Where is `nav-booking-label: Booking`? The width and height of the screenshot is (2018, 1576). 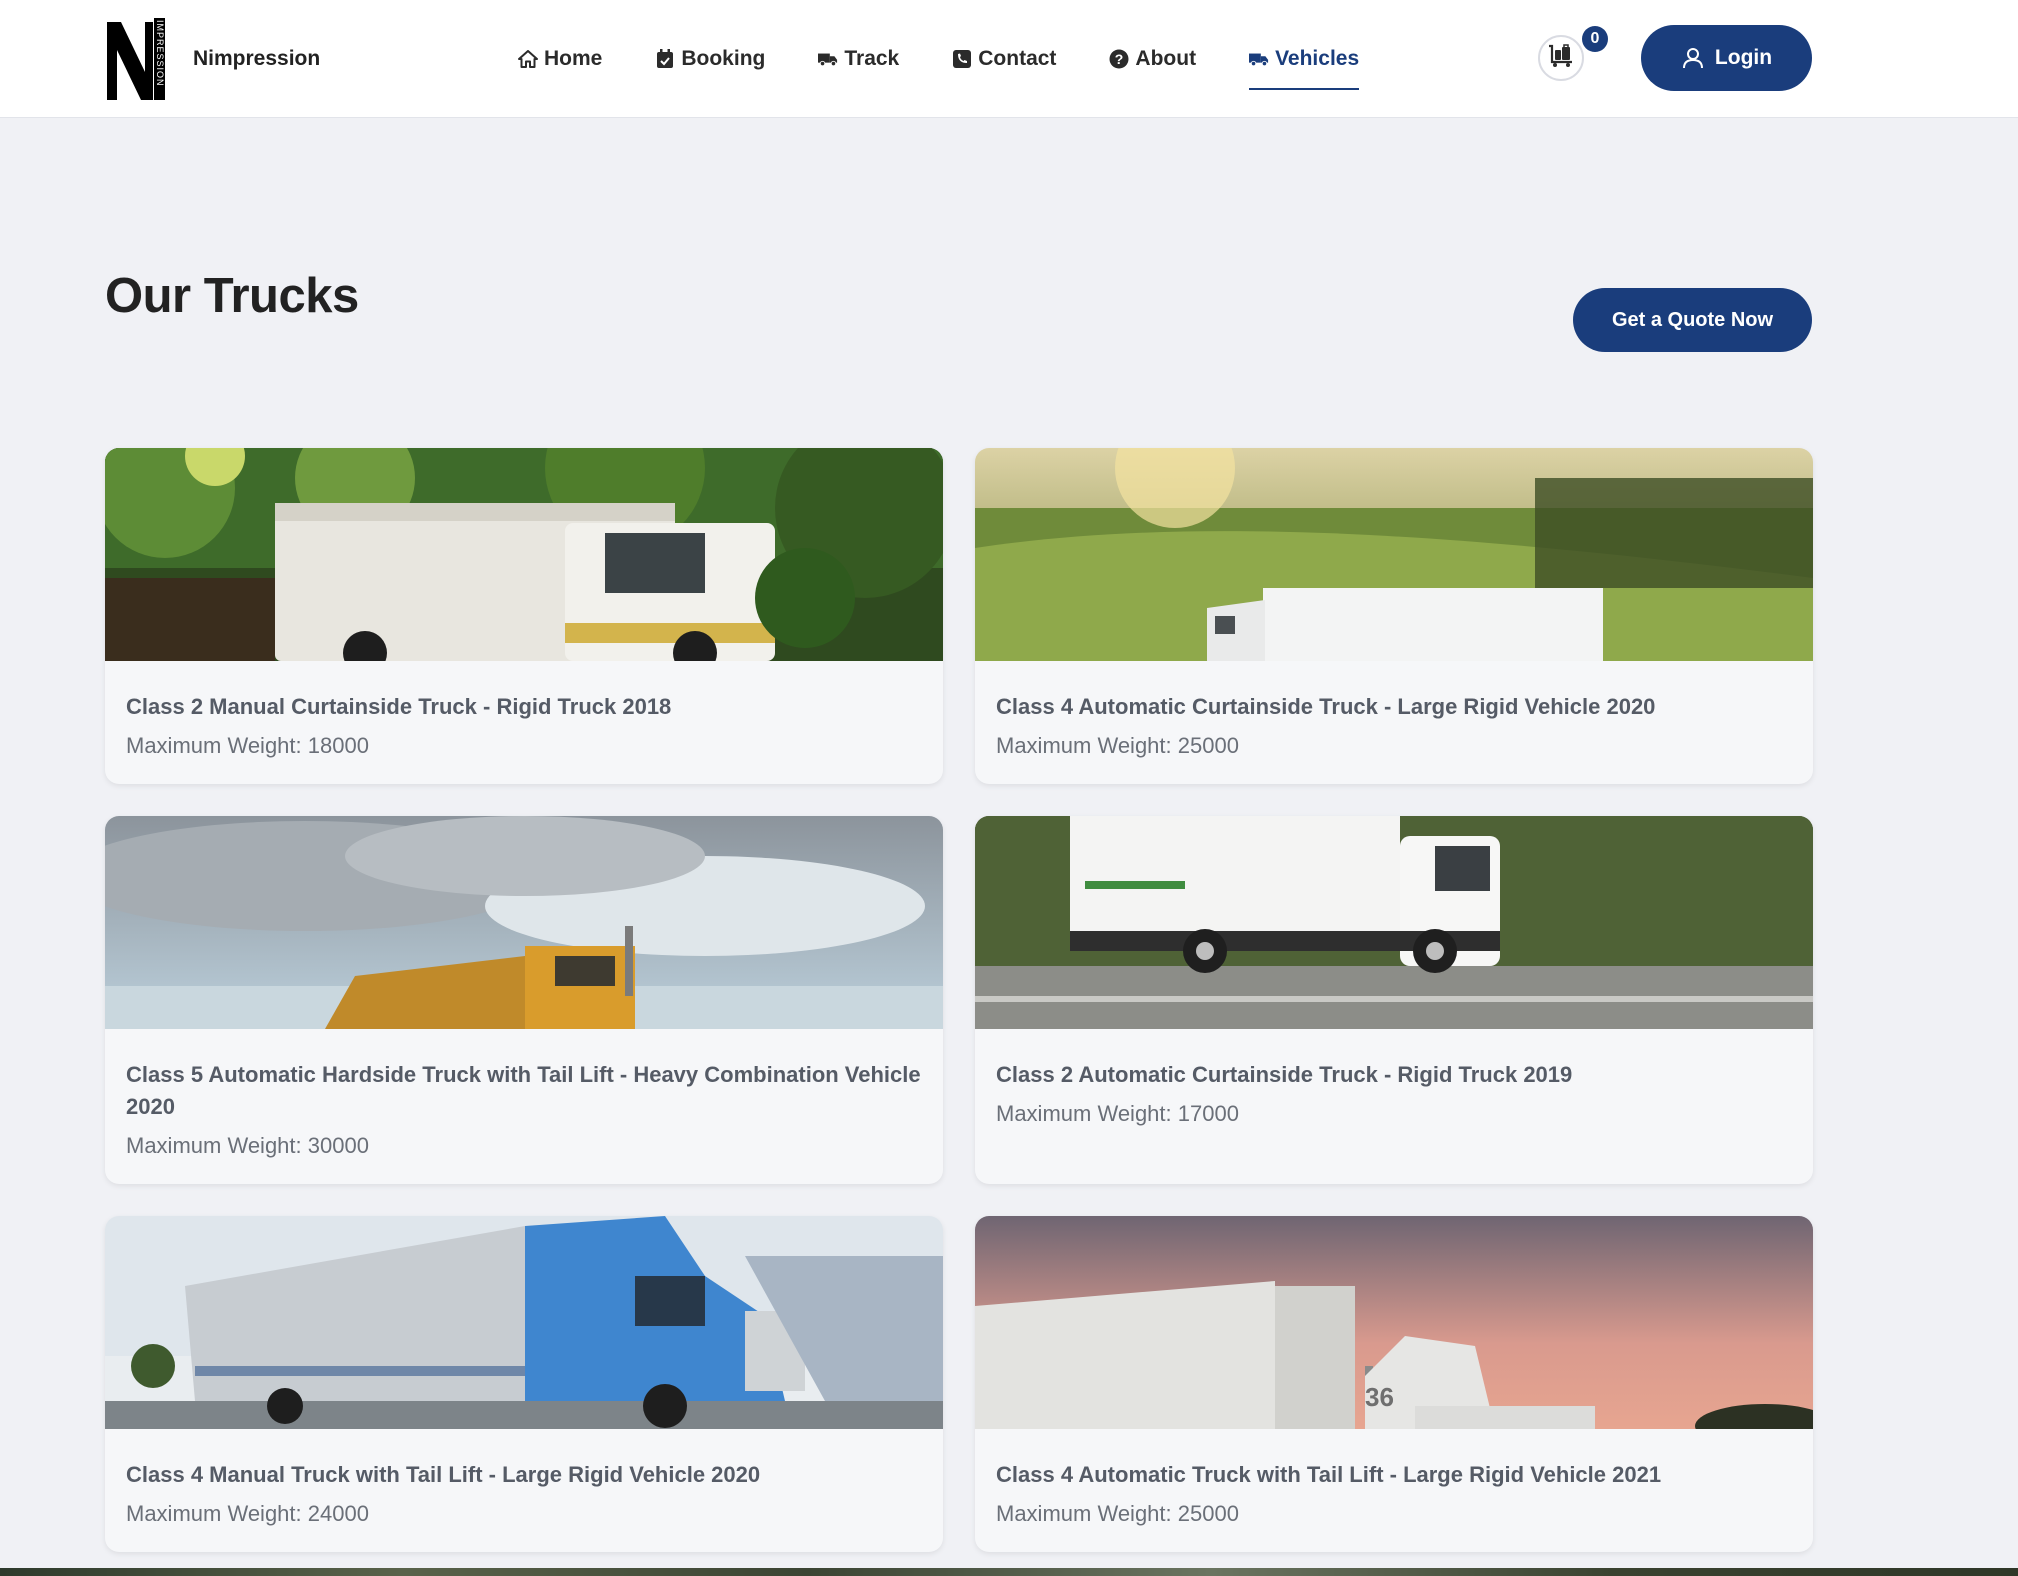
nav-booking-label: Booking is located at coordinates (723, 58).